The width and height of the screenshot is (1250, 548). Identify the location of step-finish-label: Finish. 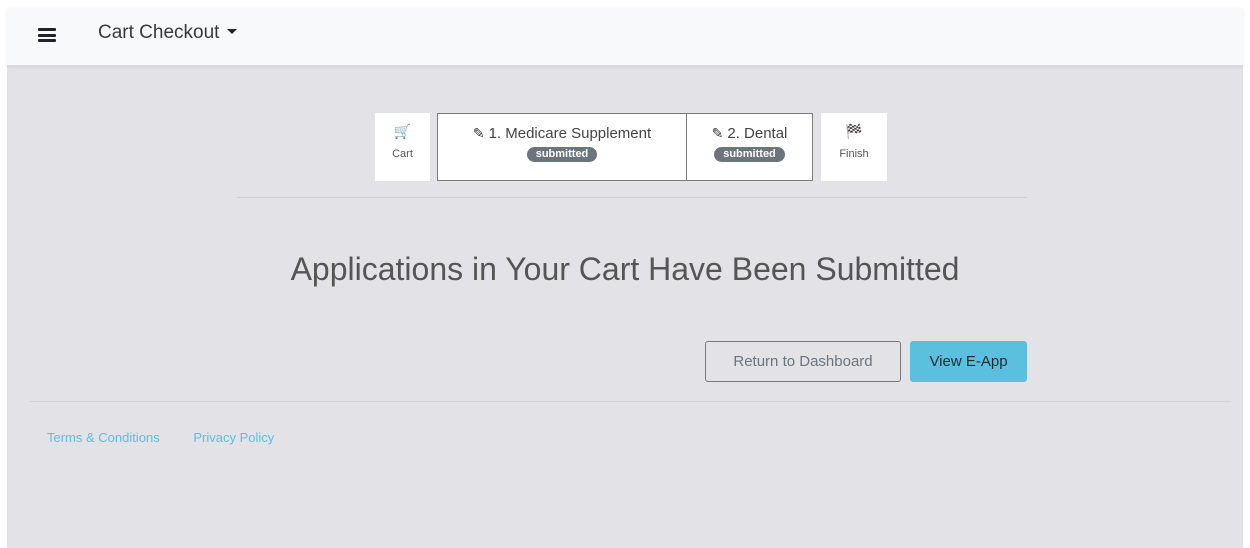
(854, 154).